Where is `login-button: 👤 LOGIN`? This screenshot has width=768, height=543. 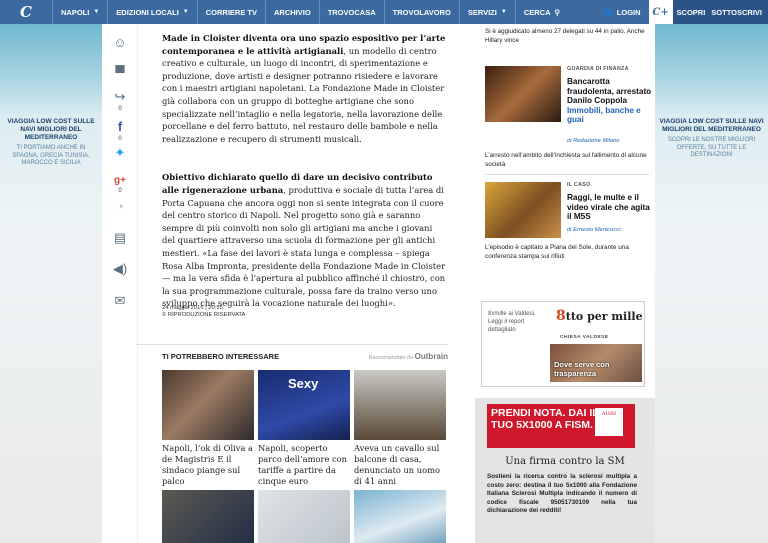 login-button: 👤 LOGIN is located at coordinates (621, 12).